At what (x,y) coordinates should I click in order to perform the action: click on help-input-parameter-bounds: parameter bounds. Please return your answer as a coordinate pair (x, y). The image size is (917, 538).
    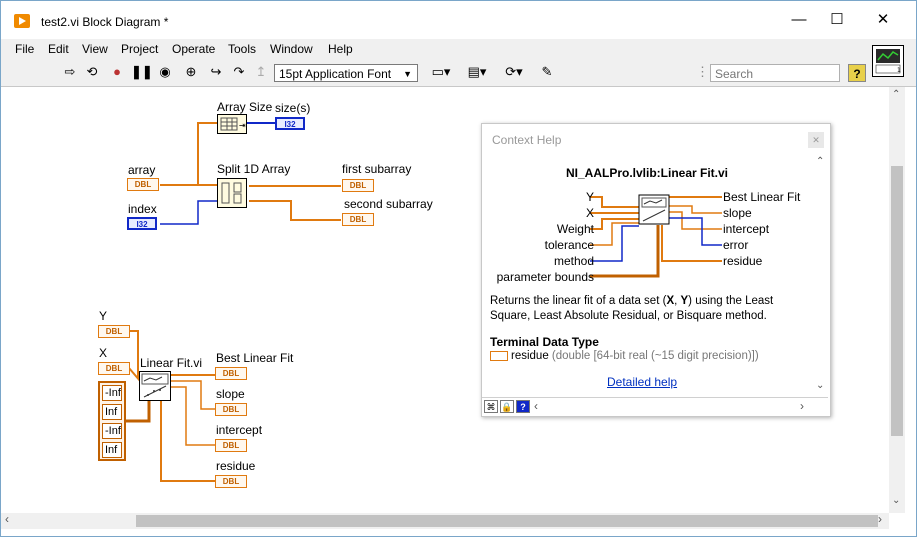
    Looking at the image, I should click on (545, 277).